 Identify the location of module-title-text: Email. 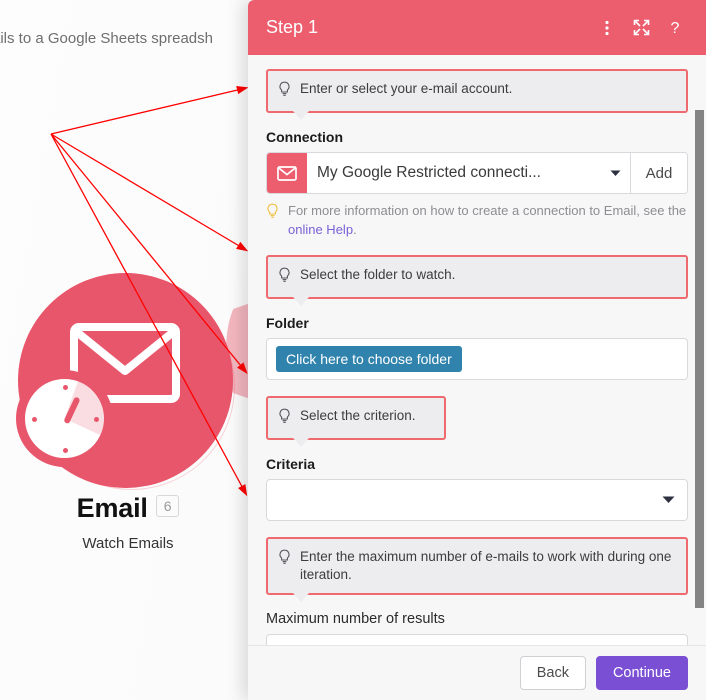
(112, 508).